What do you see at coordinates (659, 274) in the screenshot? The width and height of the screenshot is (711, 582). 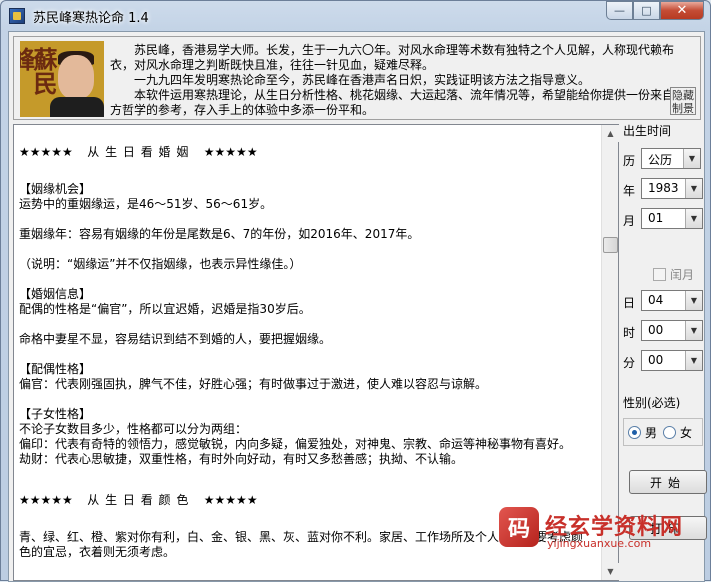 I see `checkbox-box` at bounding box center [659, 274].